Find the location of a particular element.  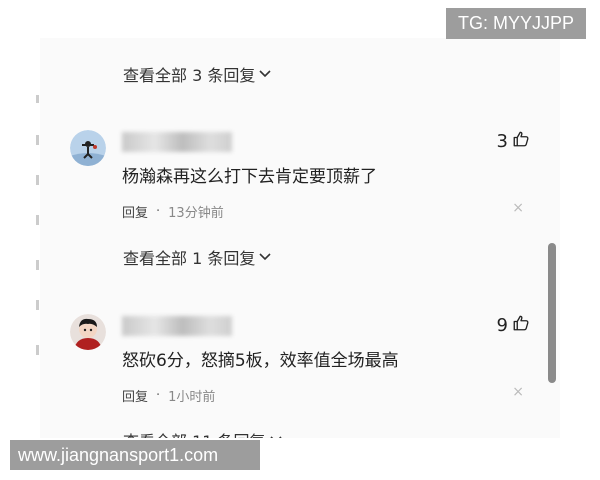

comment-time: 1小时前 is located at coordinates (192, 397).